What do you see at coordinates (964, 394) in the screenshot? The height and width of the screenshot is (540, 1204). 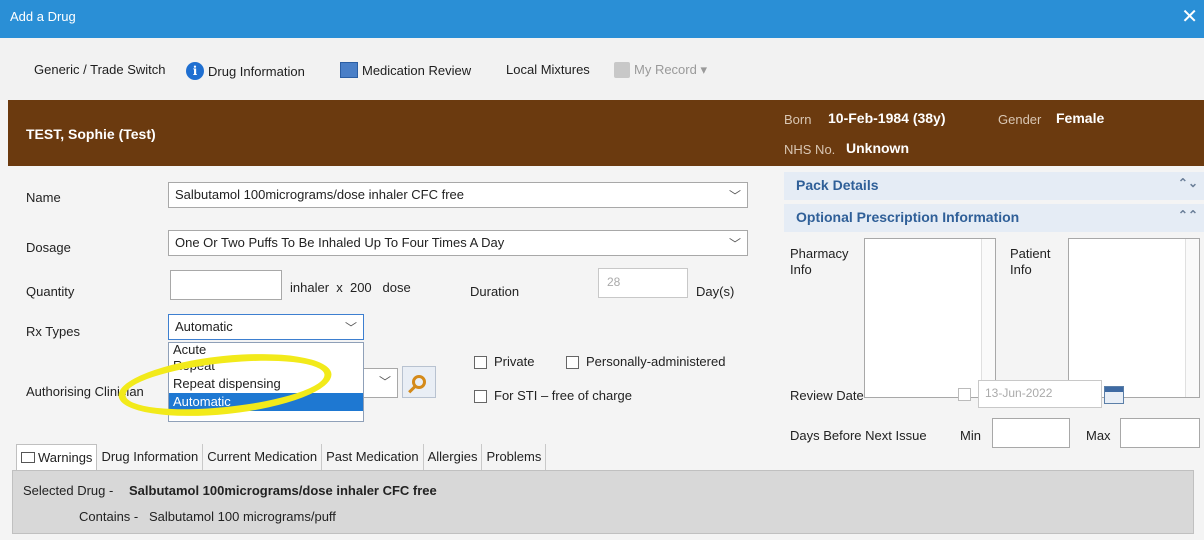 I see `review-date-checkbox` at bounding box center [964, 394].